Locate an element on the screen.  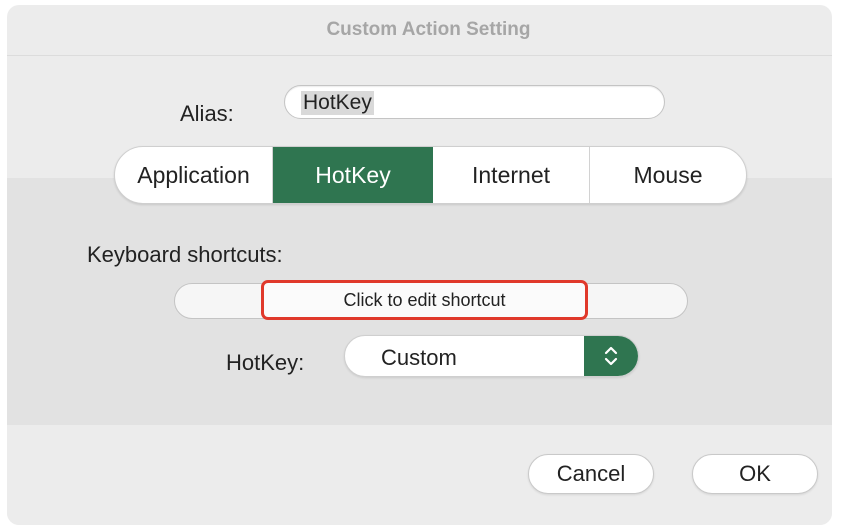
tab-application-label: Application is located at coordinates (193, 174).